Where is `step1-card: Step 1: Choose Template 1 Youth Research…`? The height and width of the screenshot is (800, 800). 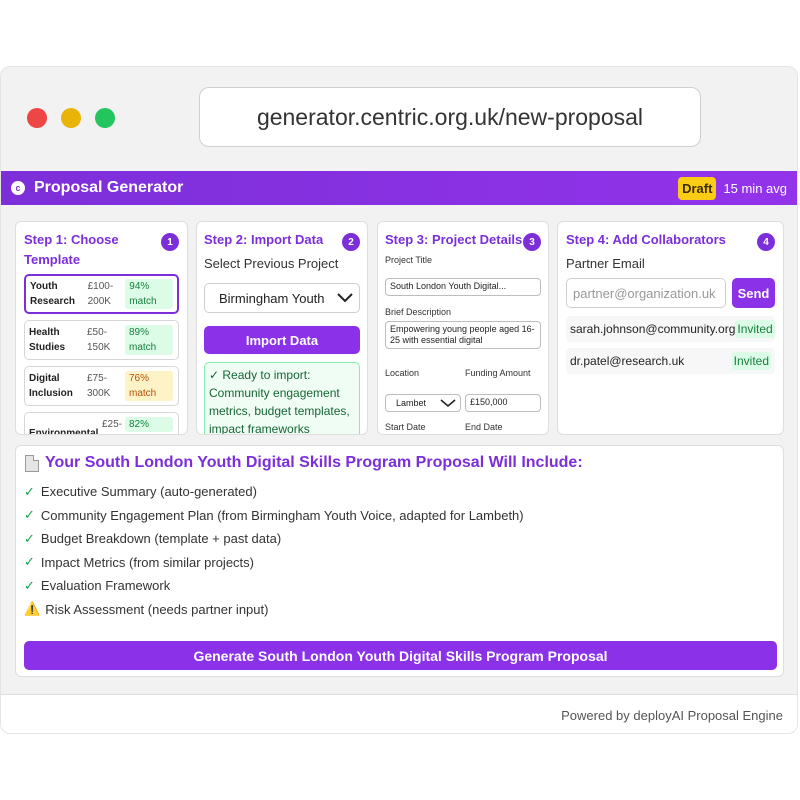 step1-card: Step 1: Choose Template 1 Youth Research… is located at coordinates (101, 328).